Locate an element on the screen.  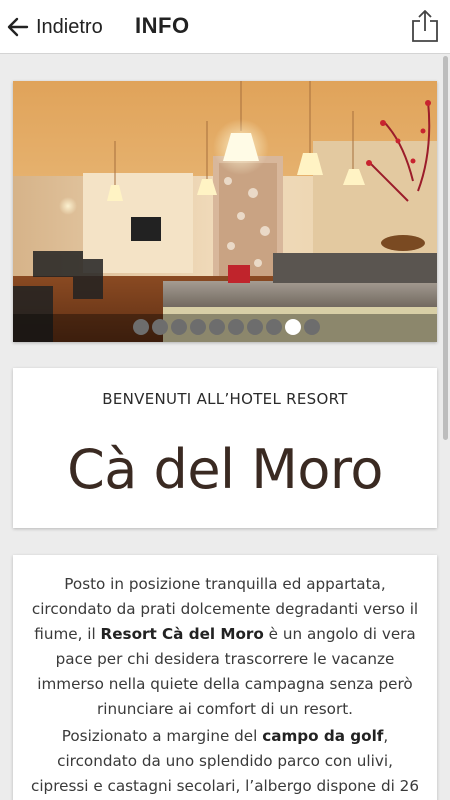
back-button: Indietro is located at coordinates (54, 27).